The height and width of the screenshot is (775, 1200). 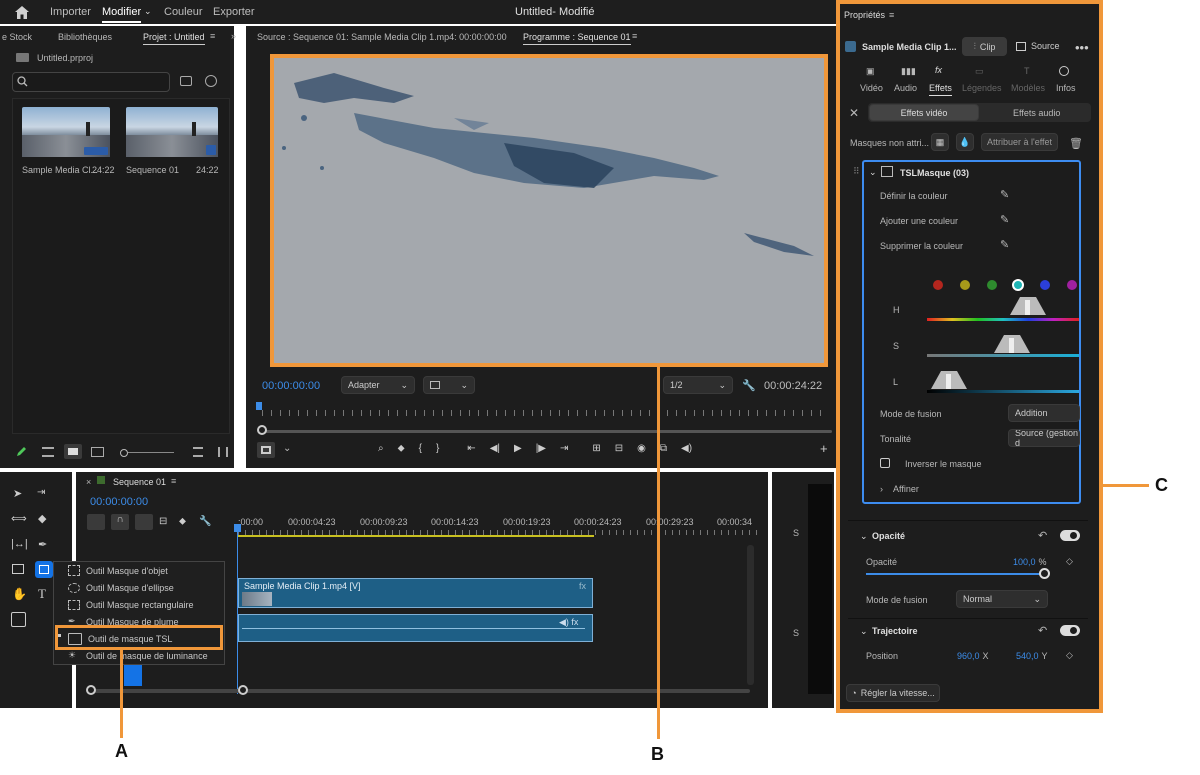 I want to click on effects-video-button: Effets vidéo, so click(x=924, y=112).